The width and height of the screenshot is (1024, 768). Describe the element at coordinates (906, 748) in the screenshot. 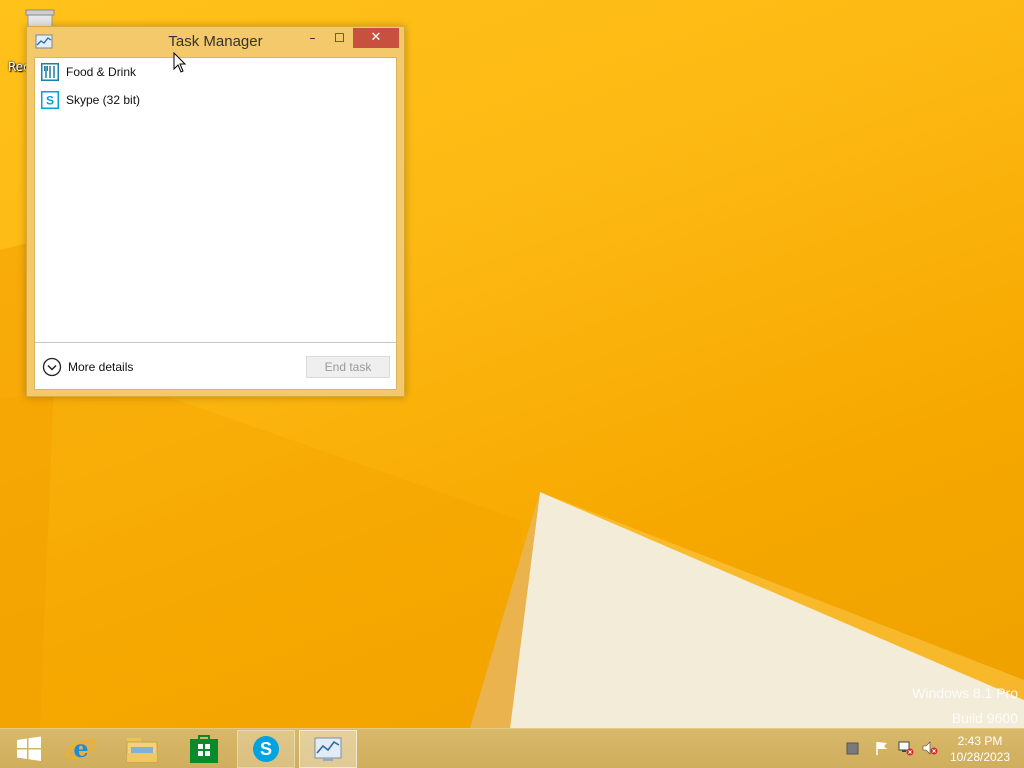

I see `network-icon` at that location.